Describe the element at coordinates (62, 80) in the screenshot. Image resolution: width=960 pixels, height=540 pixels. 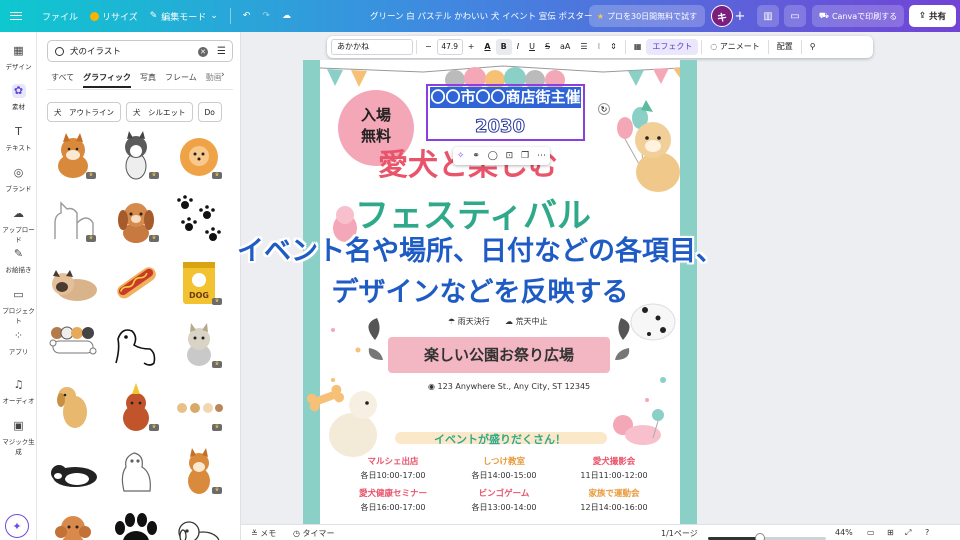
I see `tab-all: すべて` at that location.